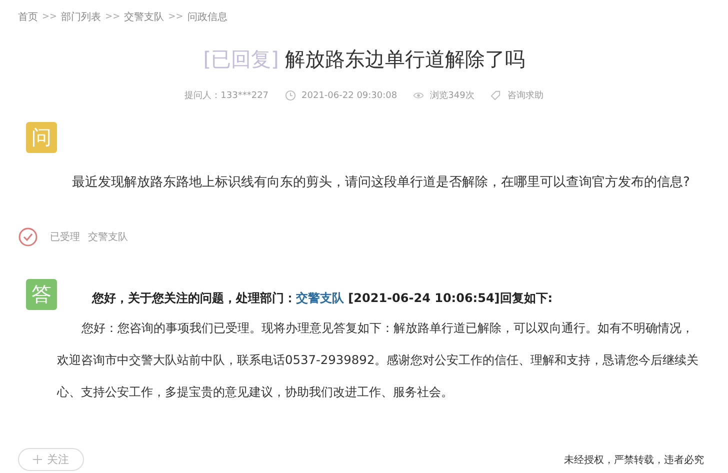 Image resolution: width=728 pixels, height=473 pixels. I want to click on breadcrumb-link: 首页, so click(28, 17).